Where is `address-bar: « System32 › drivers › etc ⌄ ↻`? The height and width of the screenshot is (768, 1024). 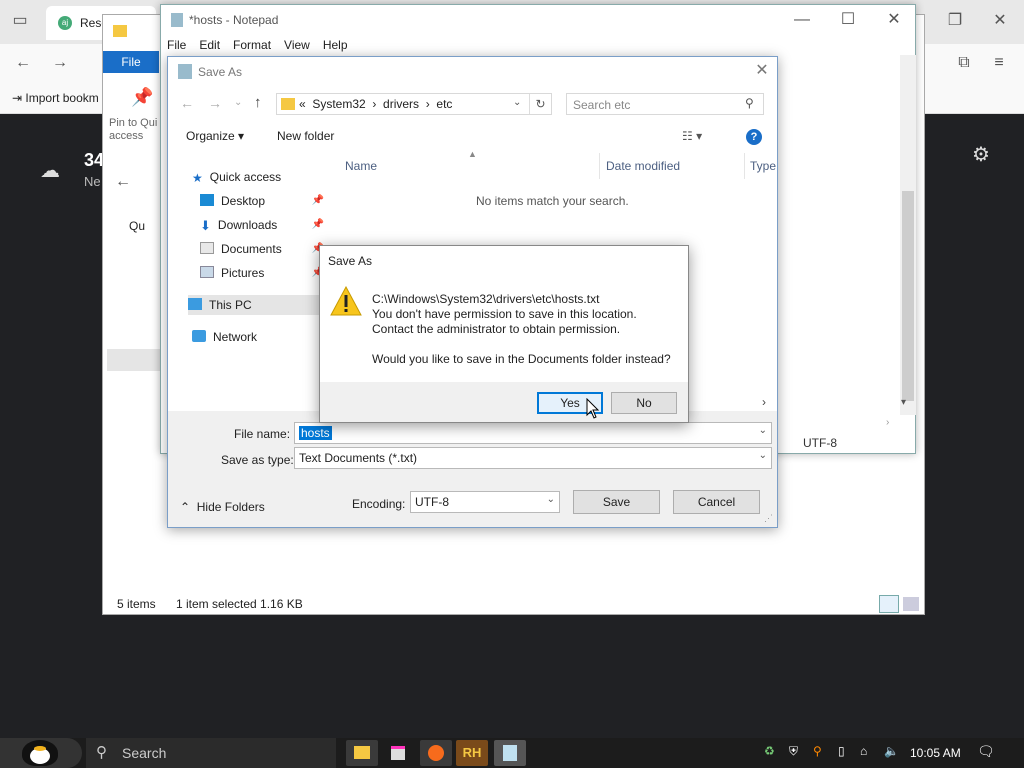 address-bar: « System32 › drivers › etc ⌄ ↻ is located at coordinates (414, 104).